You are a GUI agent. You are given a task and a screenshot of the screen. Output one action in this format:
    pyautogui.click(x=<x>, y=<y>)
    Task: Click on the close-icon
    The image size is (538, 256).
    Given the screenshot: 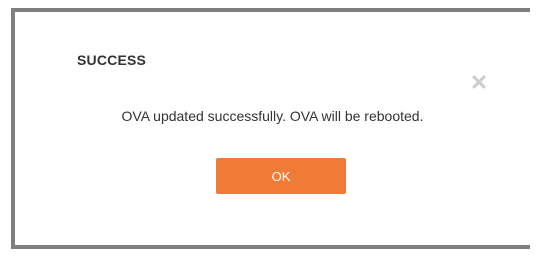 What is the action you would take?
    pyautogui.click(x=479, y=82)
    